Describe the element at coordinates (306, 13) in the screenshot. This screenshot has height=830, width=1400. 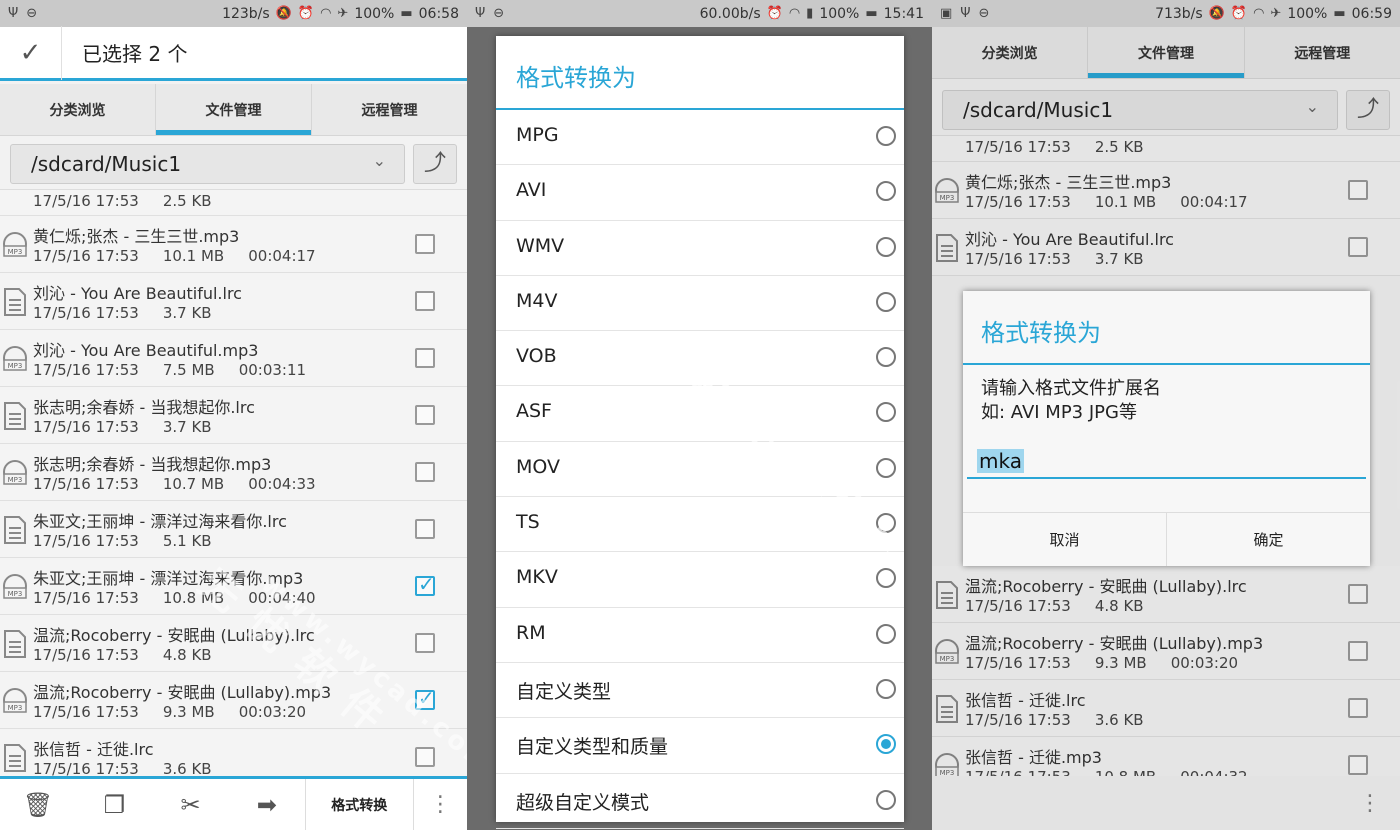
I see `alarm-icon: ⏰` at that location.